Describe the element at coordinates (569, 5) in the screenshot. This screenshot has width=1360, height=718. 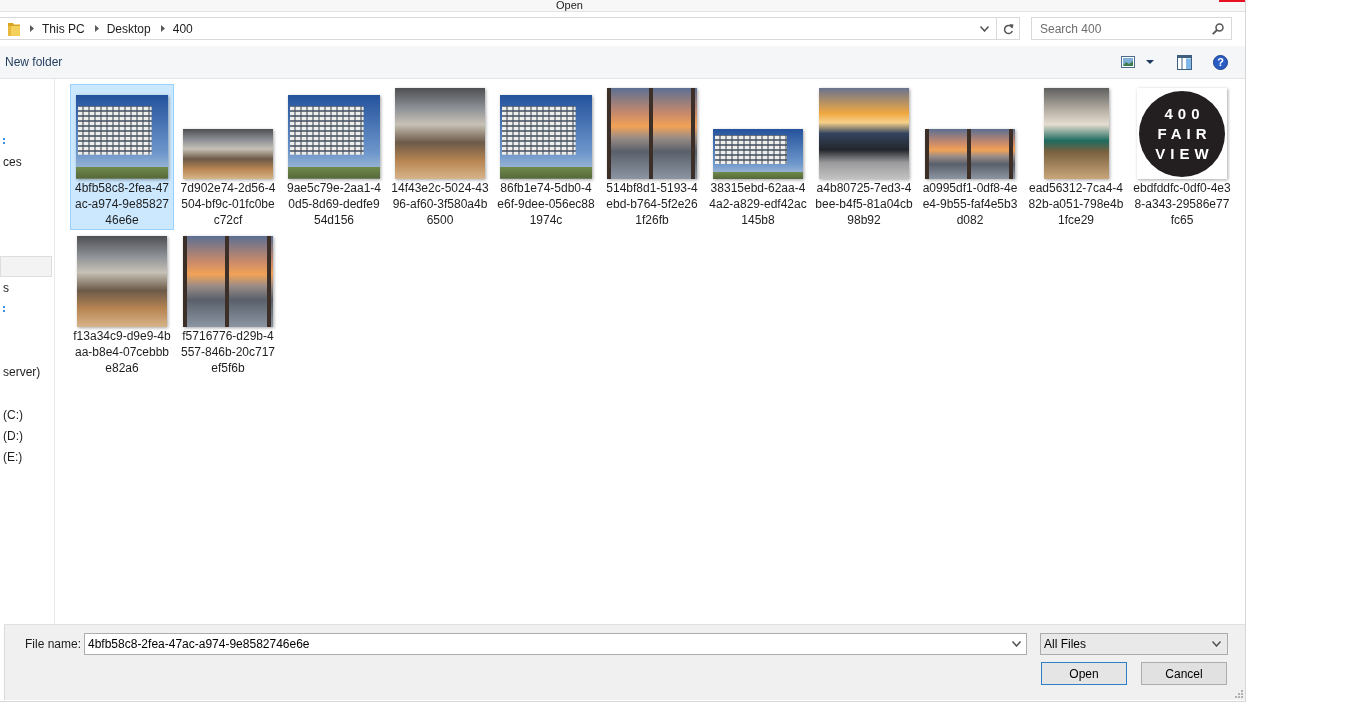
I see `window-title: Open` at that location.